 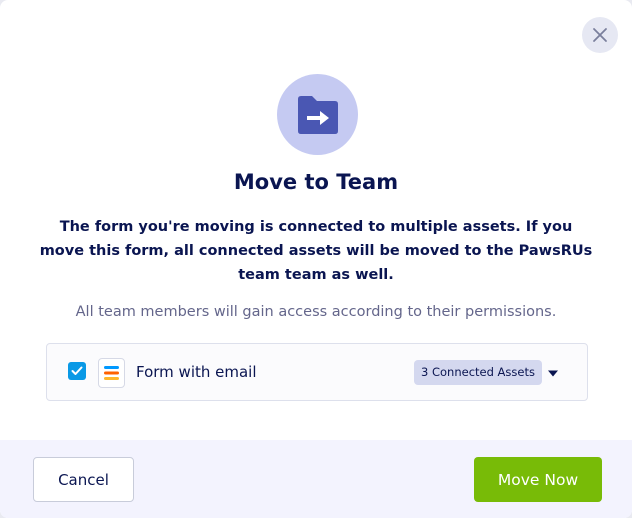 What do you see at coordinates (196, 372) in the screenshot?
I see `asset-name: Form with email` at bounding box center [196, 372].